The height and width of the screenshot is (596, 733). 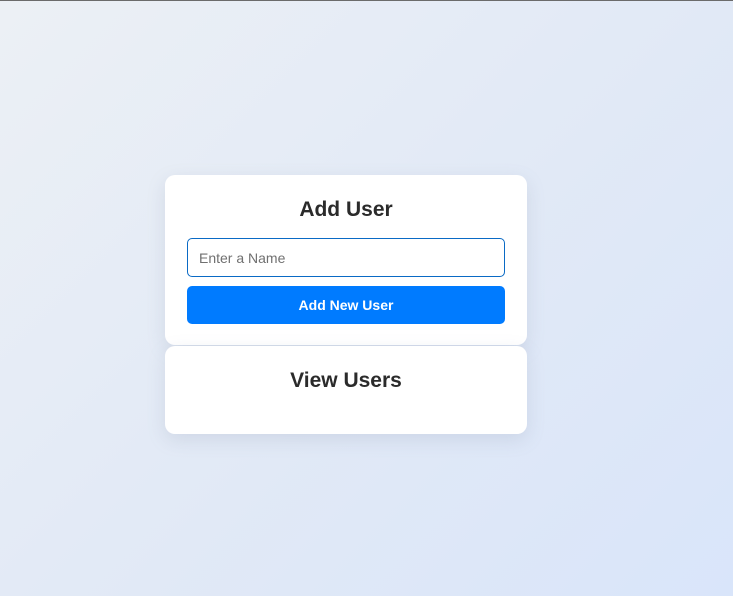 I want to click on name-input, so click(x=346, y=257).